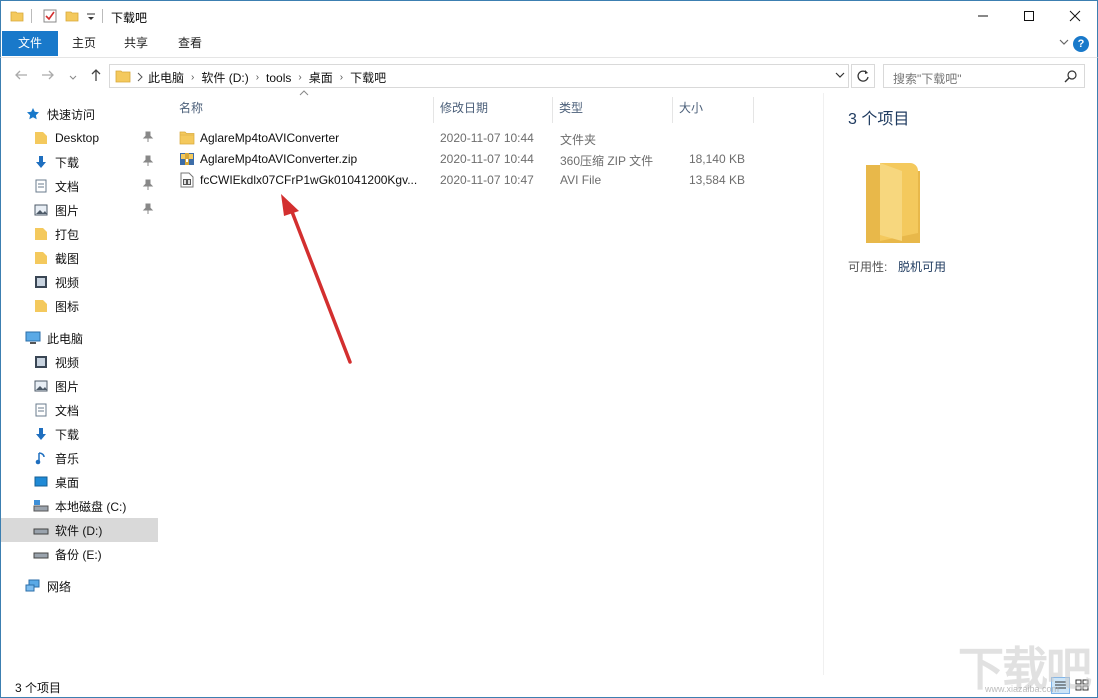 The height and width of the screenshot is (698, 1098). I want to click on forward-arrow-icon, so click(48, 76).